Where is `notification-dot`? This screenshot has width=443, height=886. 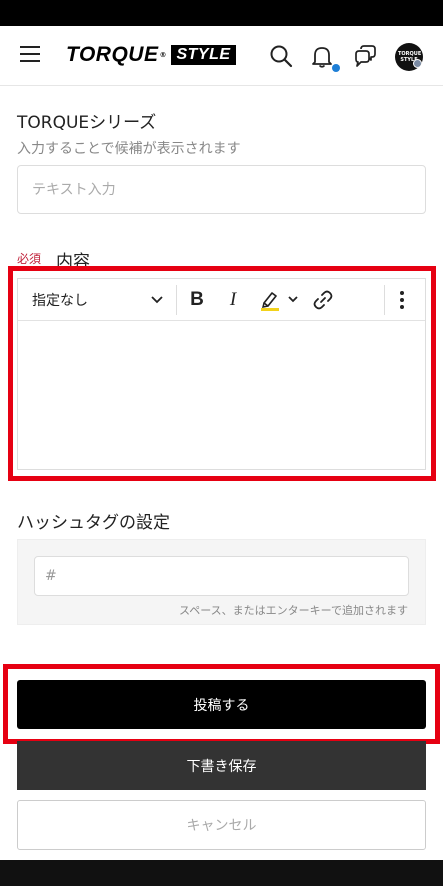
notification-dot is located at coordinates (336, 68).